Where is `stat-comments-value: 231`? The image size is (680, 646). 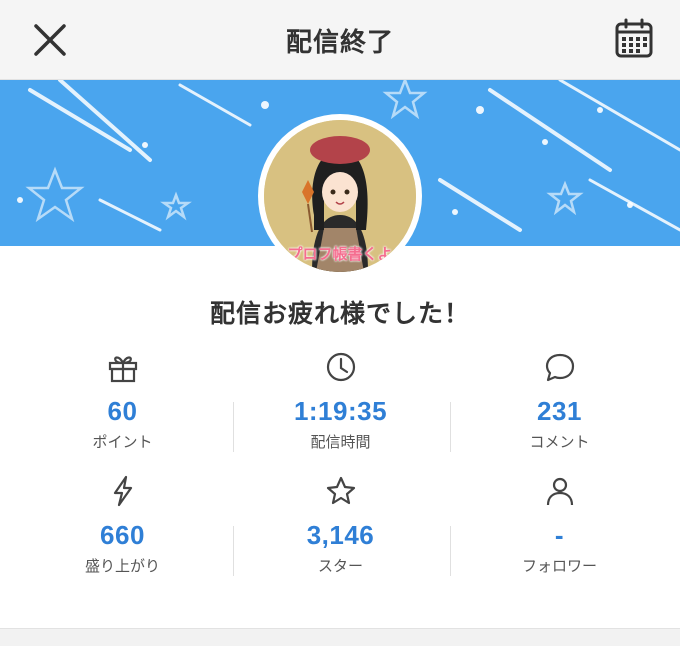
stat-comments-value: 231 is located at coordinates (559, 411).